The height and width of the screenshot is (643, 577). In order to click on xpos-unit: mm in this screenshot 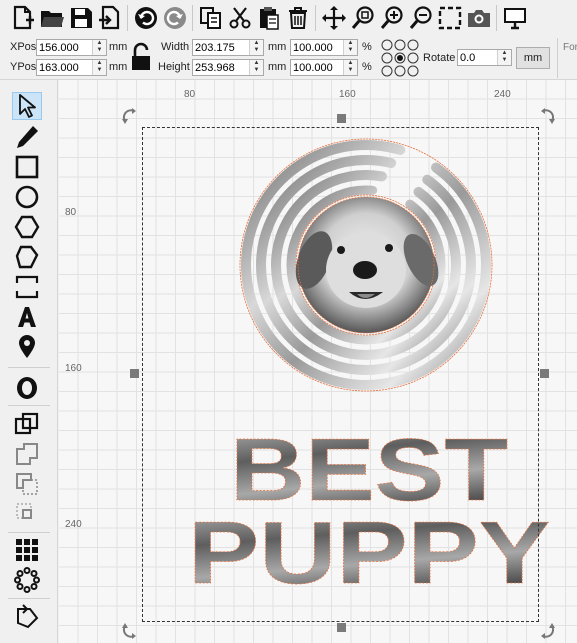, I will do `click(118, 47)`.